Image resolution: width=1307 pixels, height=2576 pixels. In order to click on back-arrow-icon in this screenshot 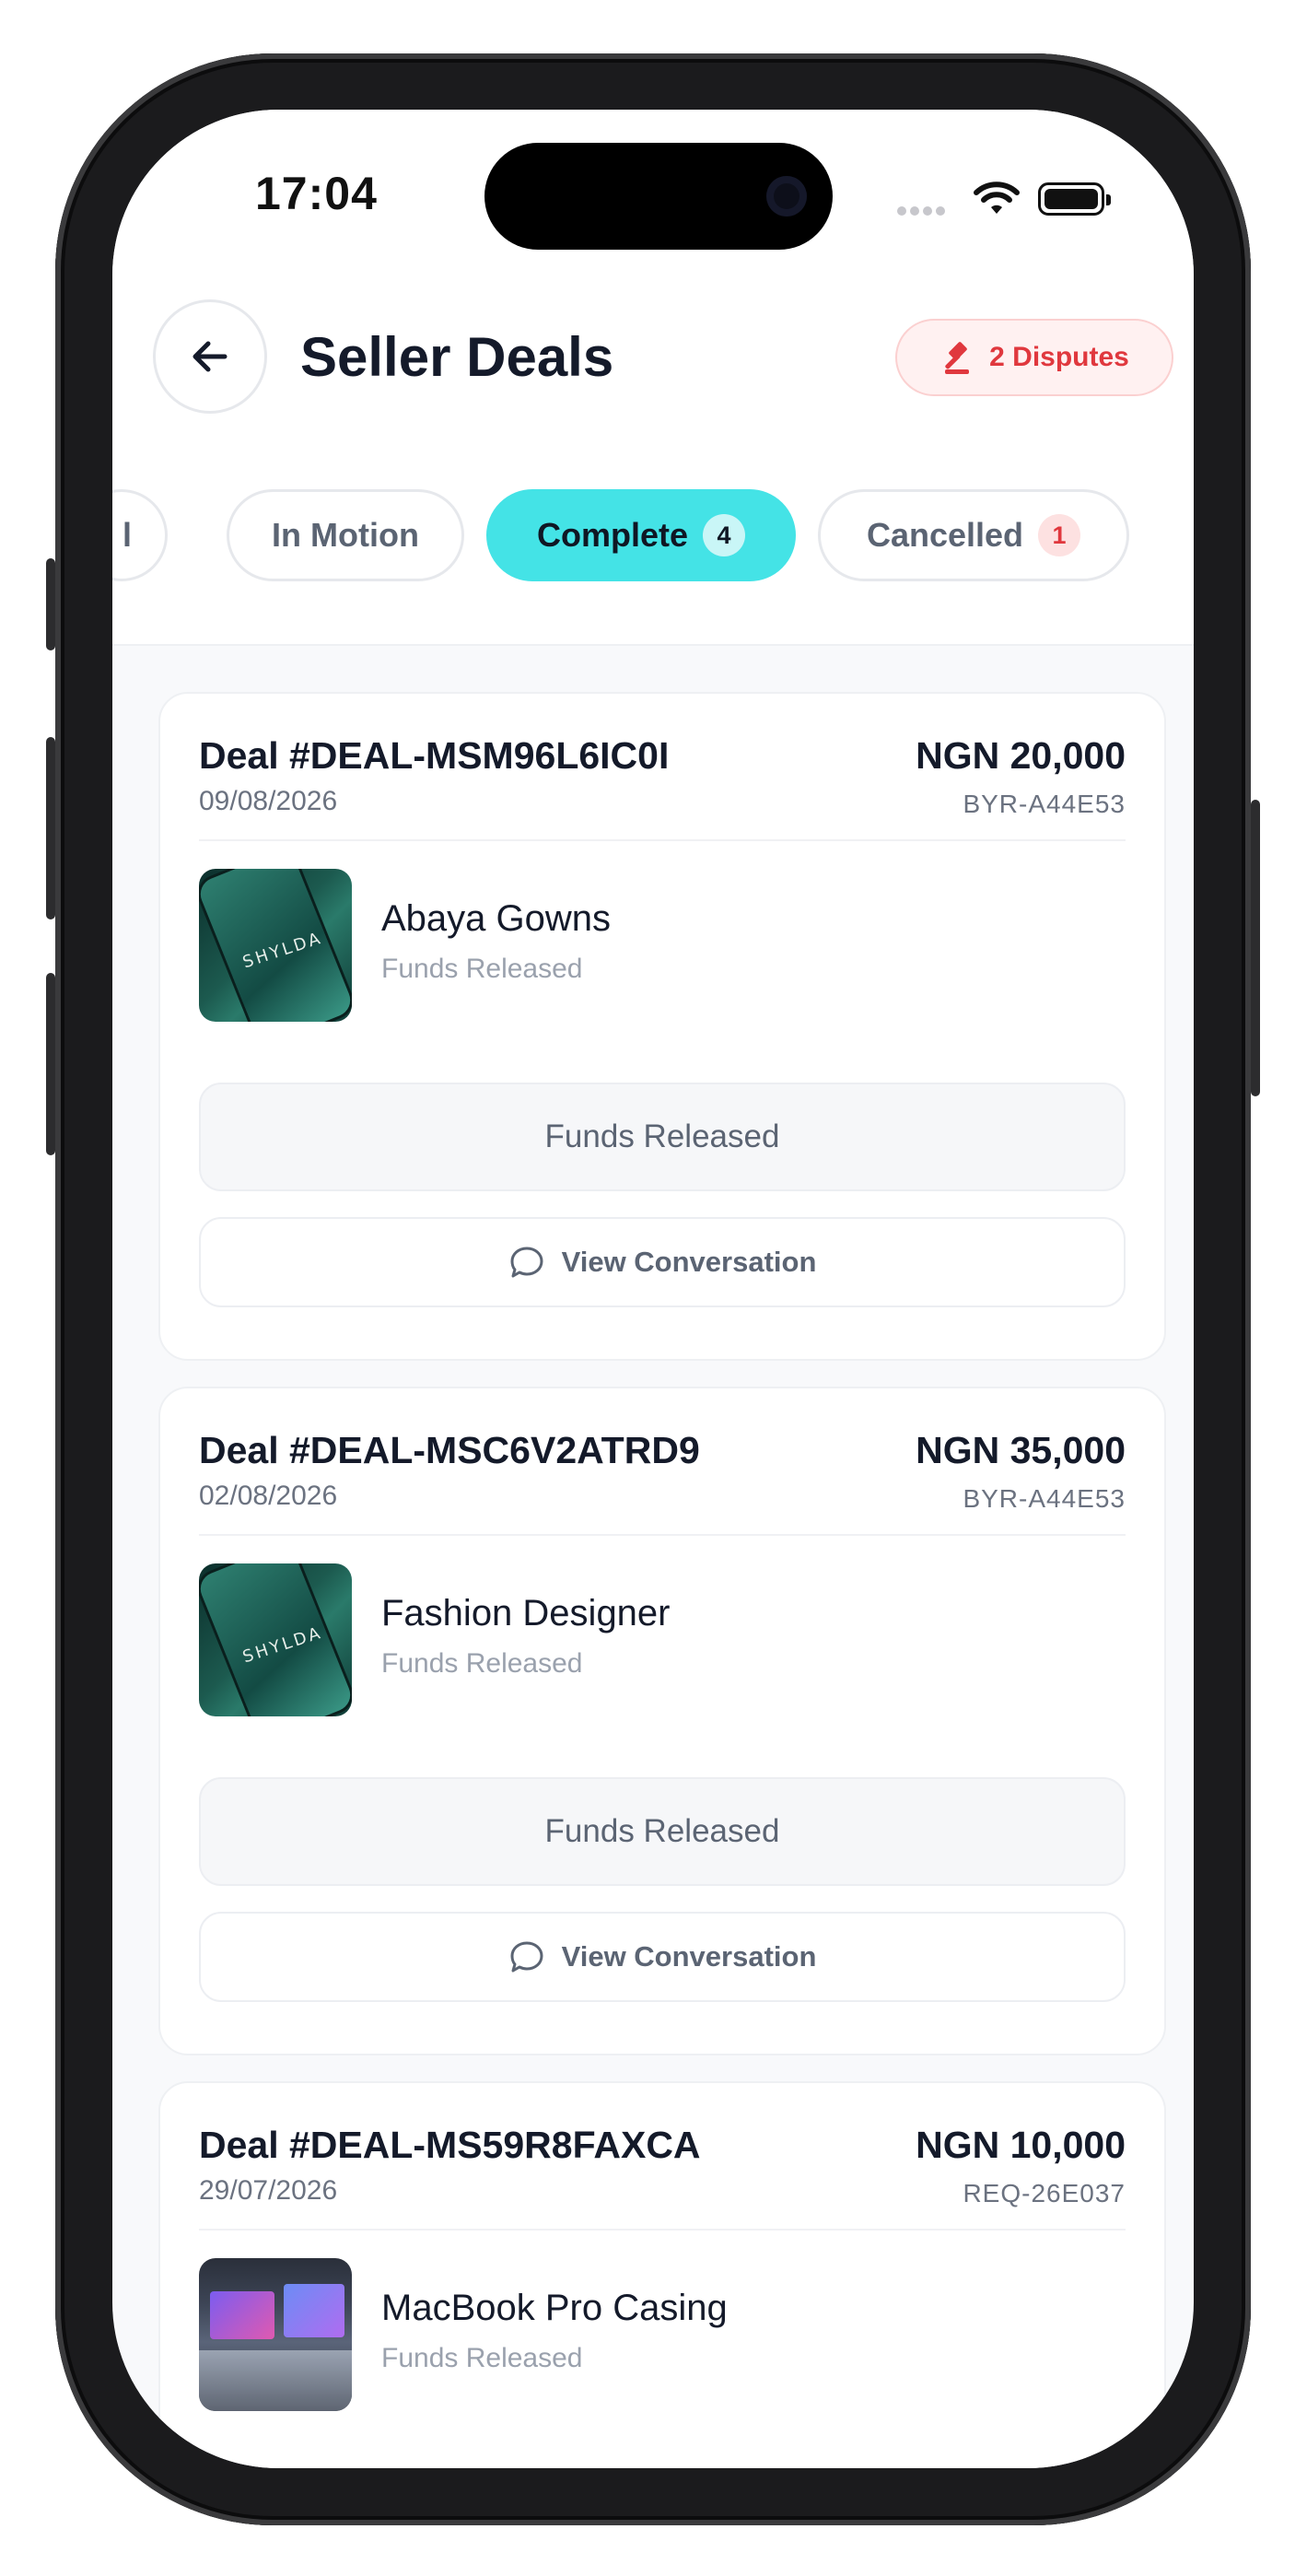, I will do `click(211, 356)`.